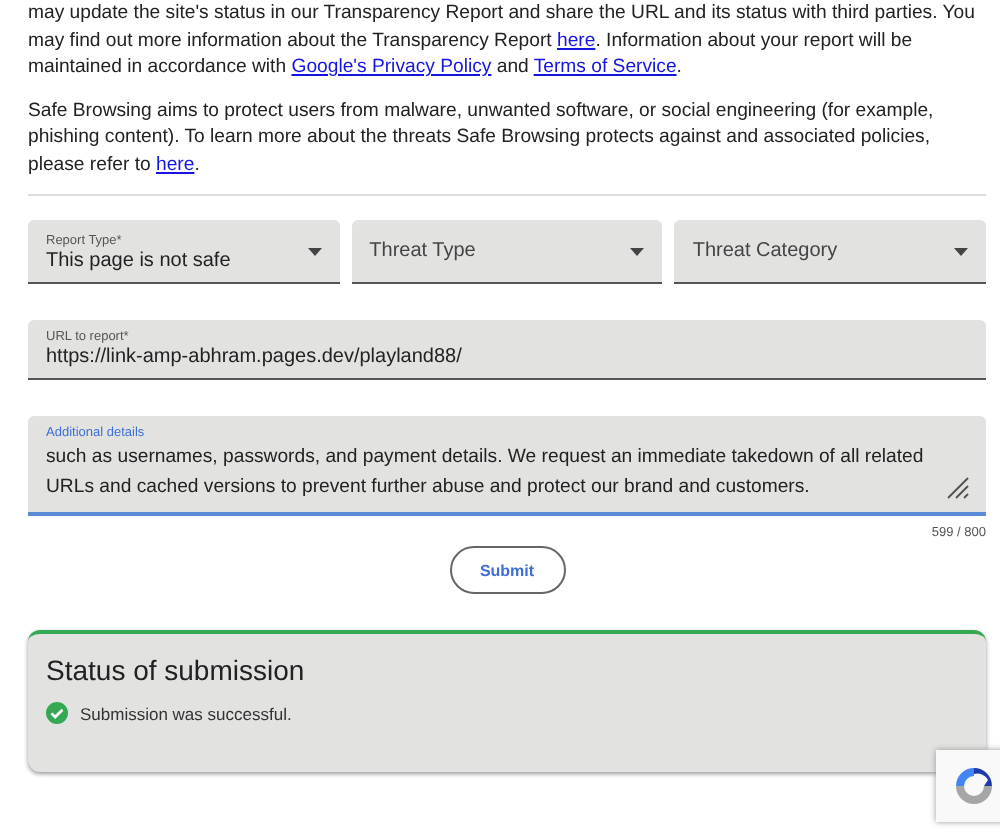 This screenshot has width=1000, height=832. I want to click on details-field, so click(507, 466).